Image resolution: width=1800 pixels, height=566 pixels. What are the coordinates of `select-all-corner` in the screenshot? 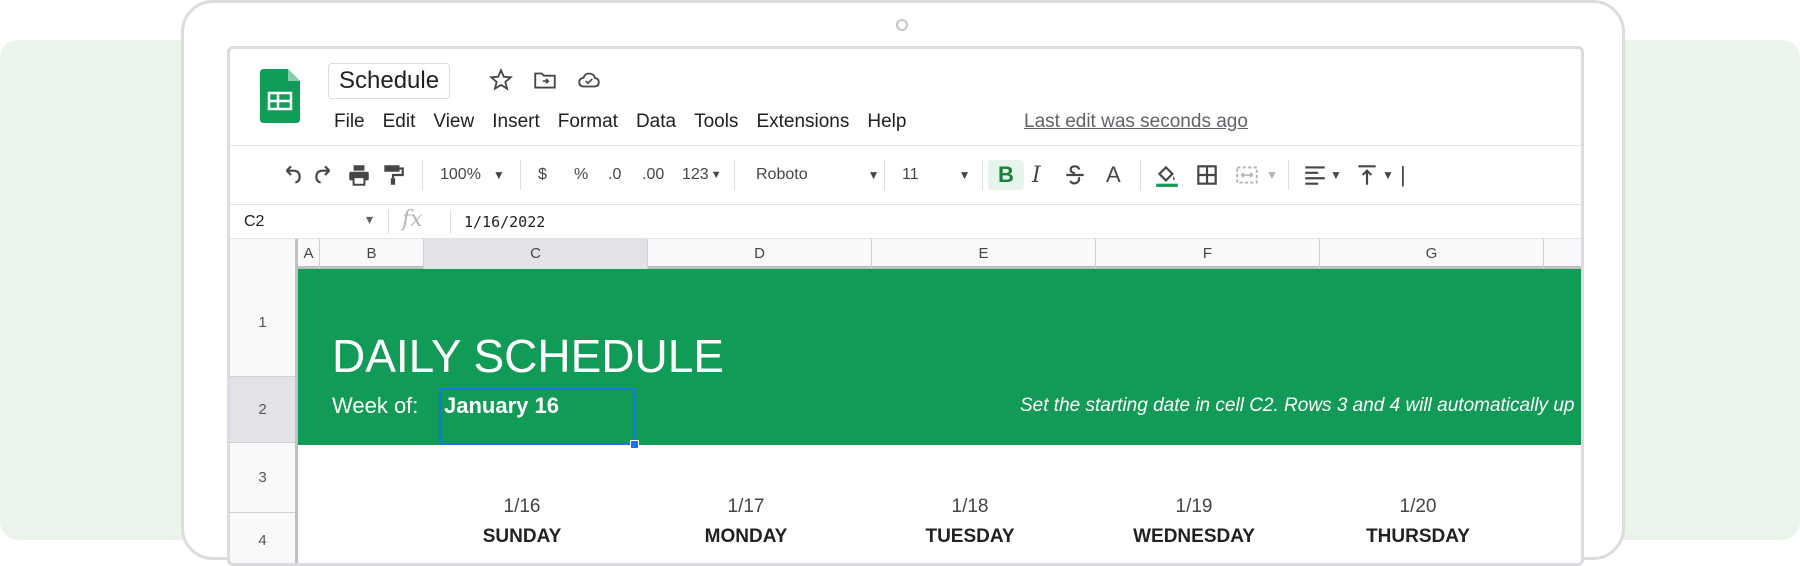 It's located at (264, 254).